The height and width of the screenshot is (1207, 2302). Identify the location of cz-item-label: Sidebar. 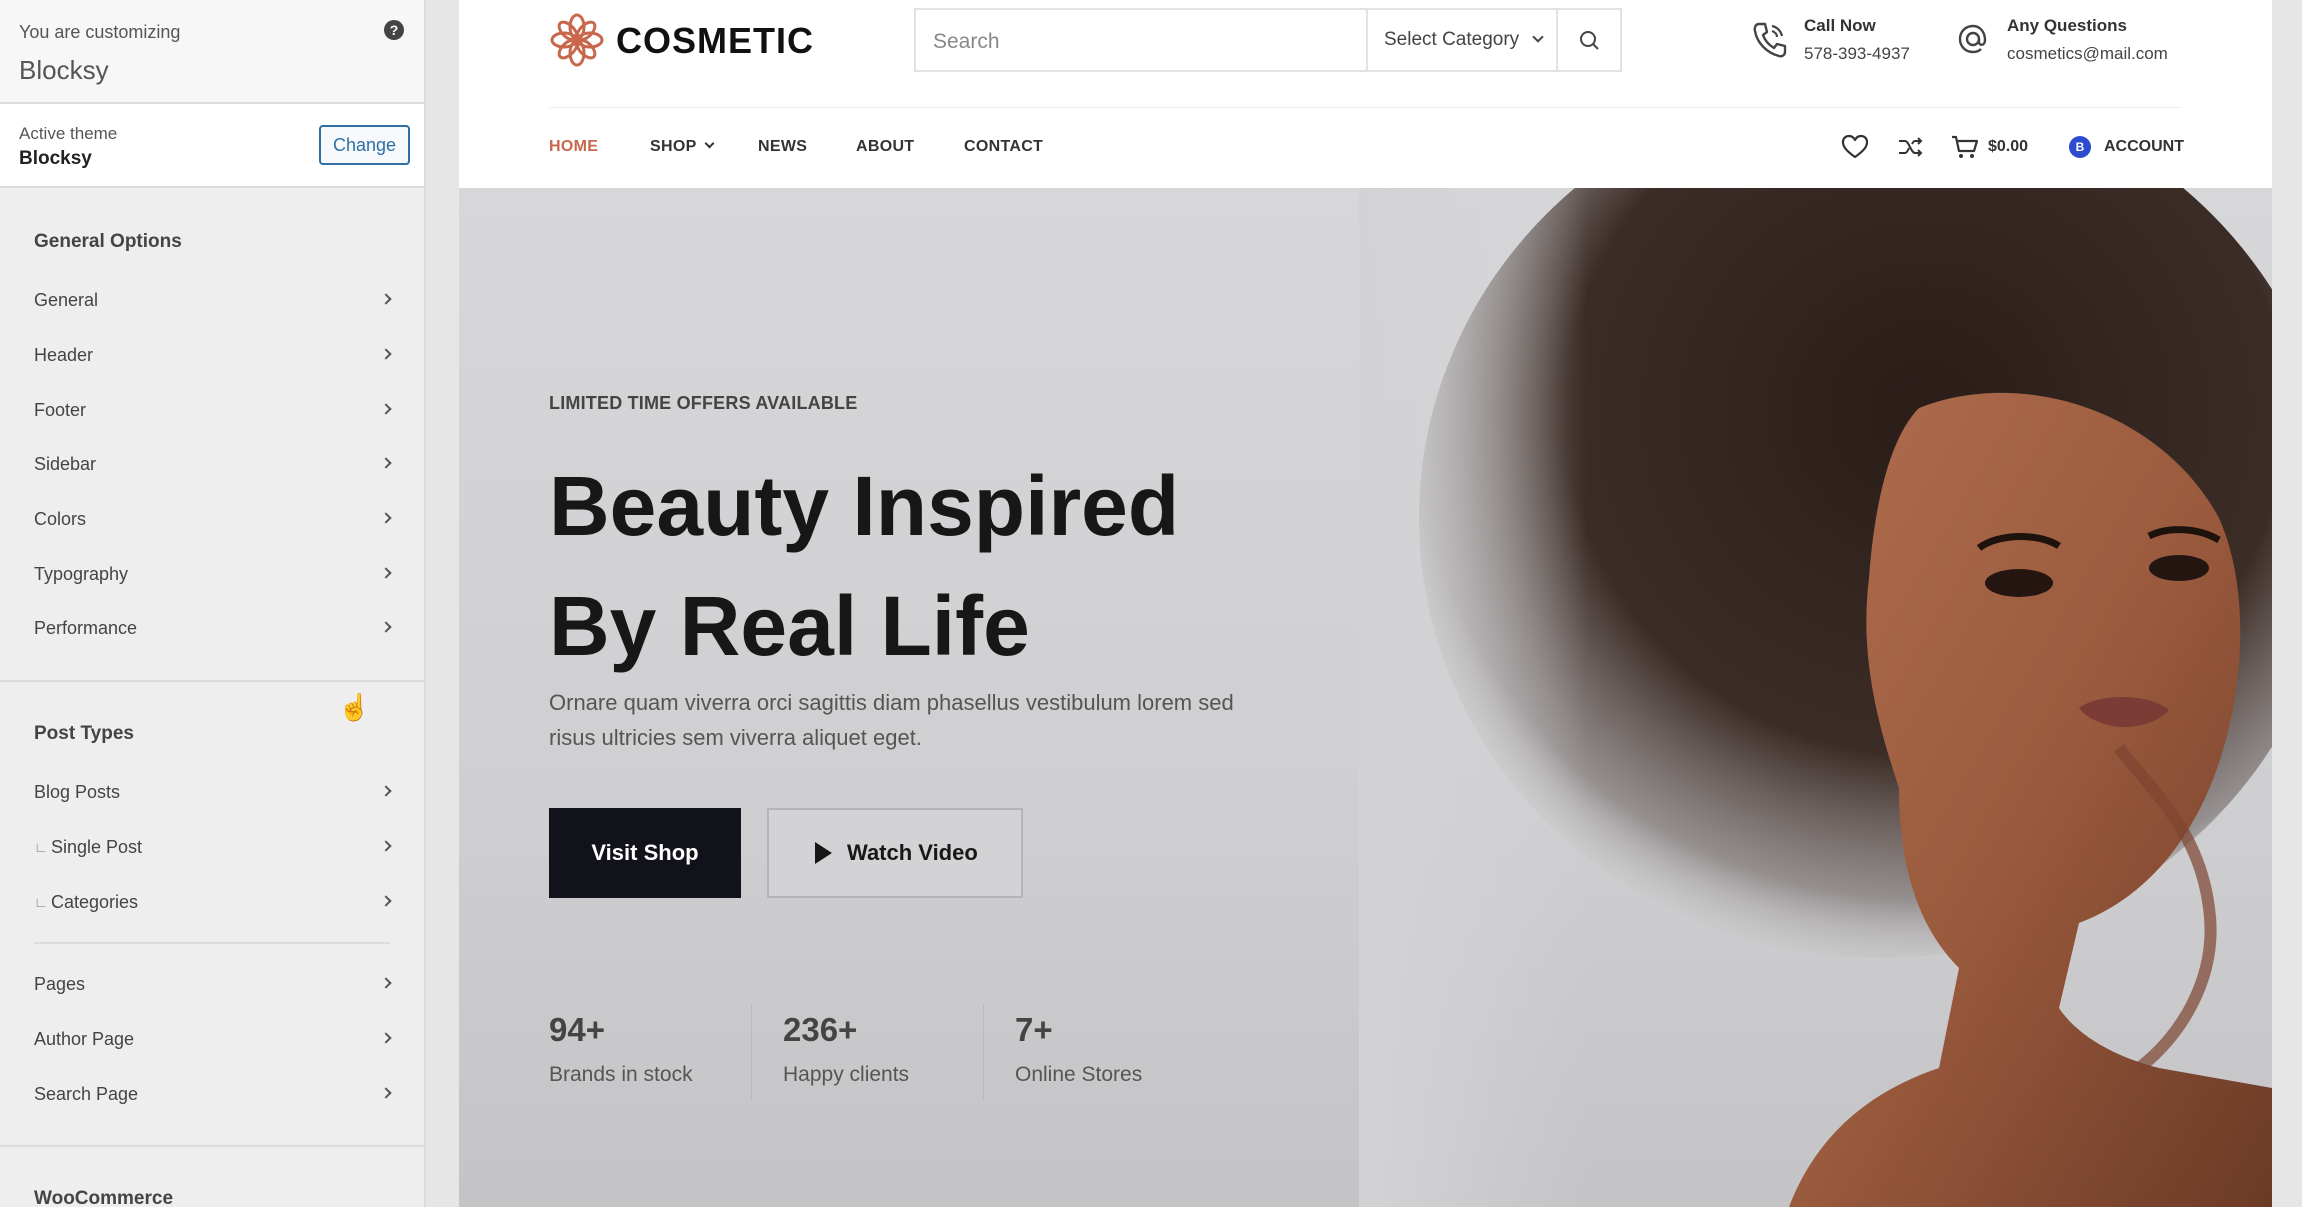
(65, 464).